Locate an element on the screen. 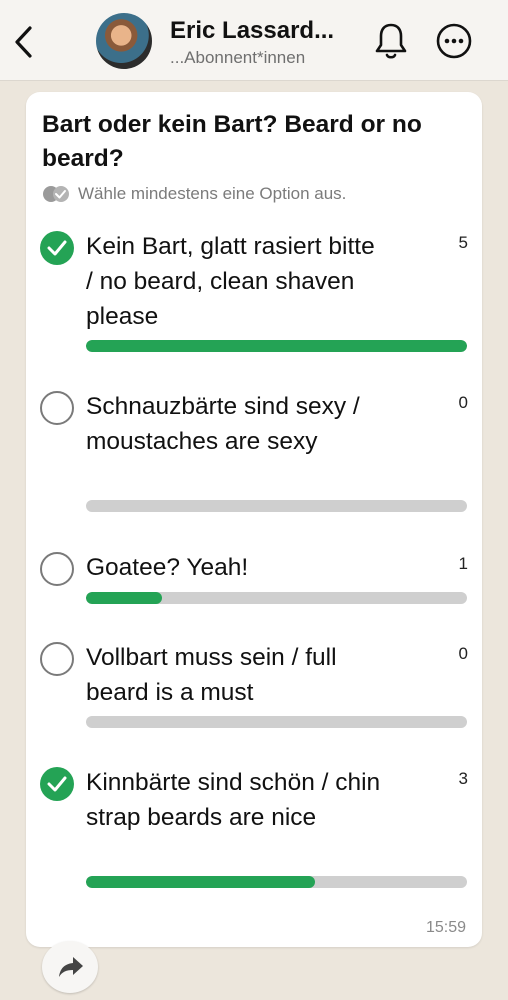  forward-button is located at coordinates (70, 967).